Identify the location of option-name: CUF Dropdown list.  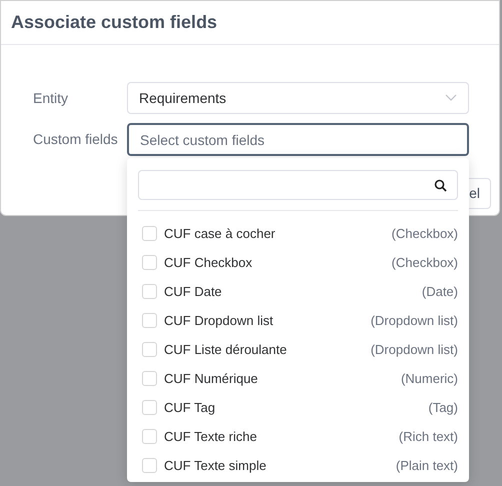
(219, 321).